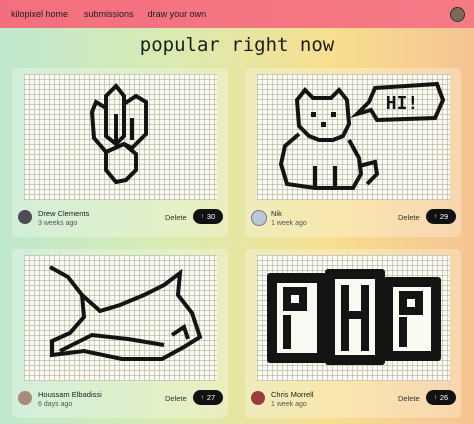  Describe the element at coordinates (120, 318) in the screenshot. I see `pixel-drawing-bird` at that location.